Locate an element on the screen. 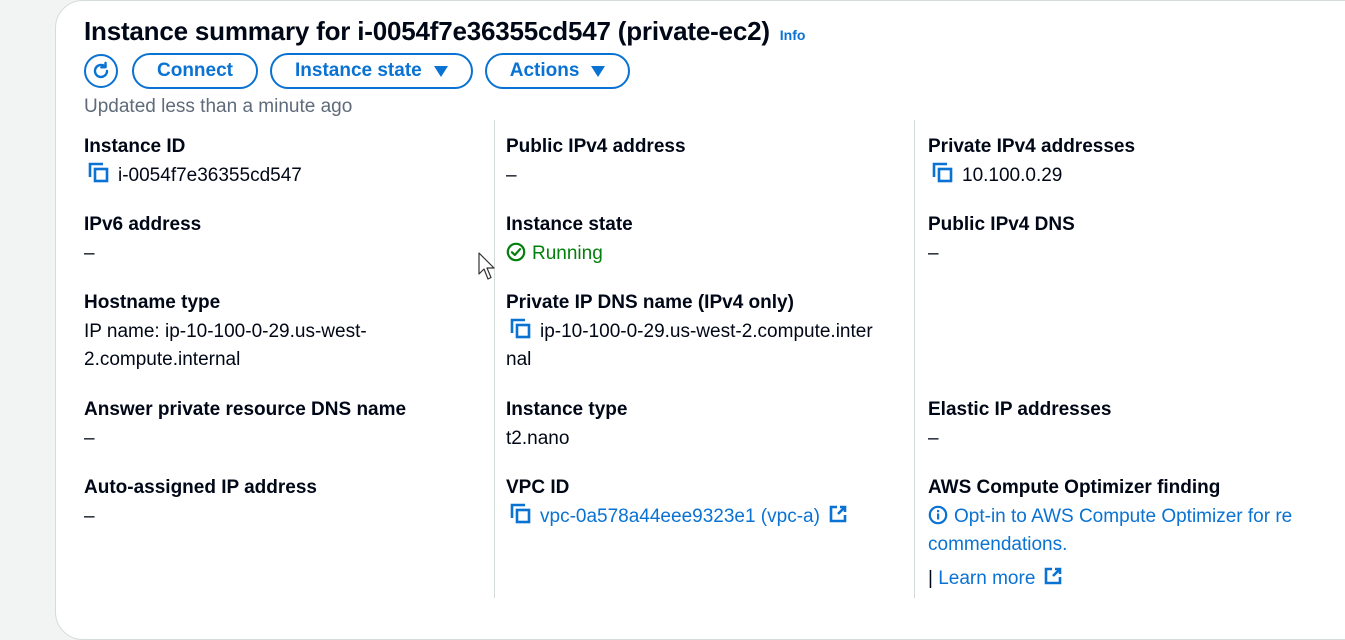  field-label: Elastic IP addresses is located at coordinates (1130, 410).